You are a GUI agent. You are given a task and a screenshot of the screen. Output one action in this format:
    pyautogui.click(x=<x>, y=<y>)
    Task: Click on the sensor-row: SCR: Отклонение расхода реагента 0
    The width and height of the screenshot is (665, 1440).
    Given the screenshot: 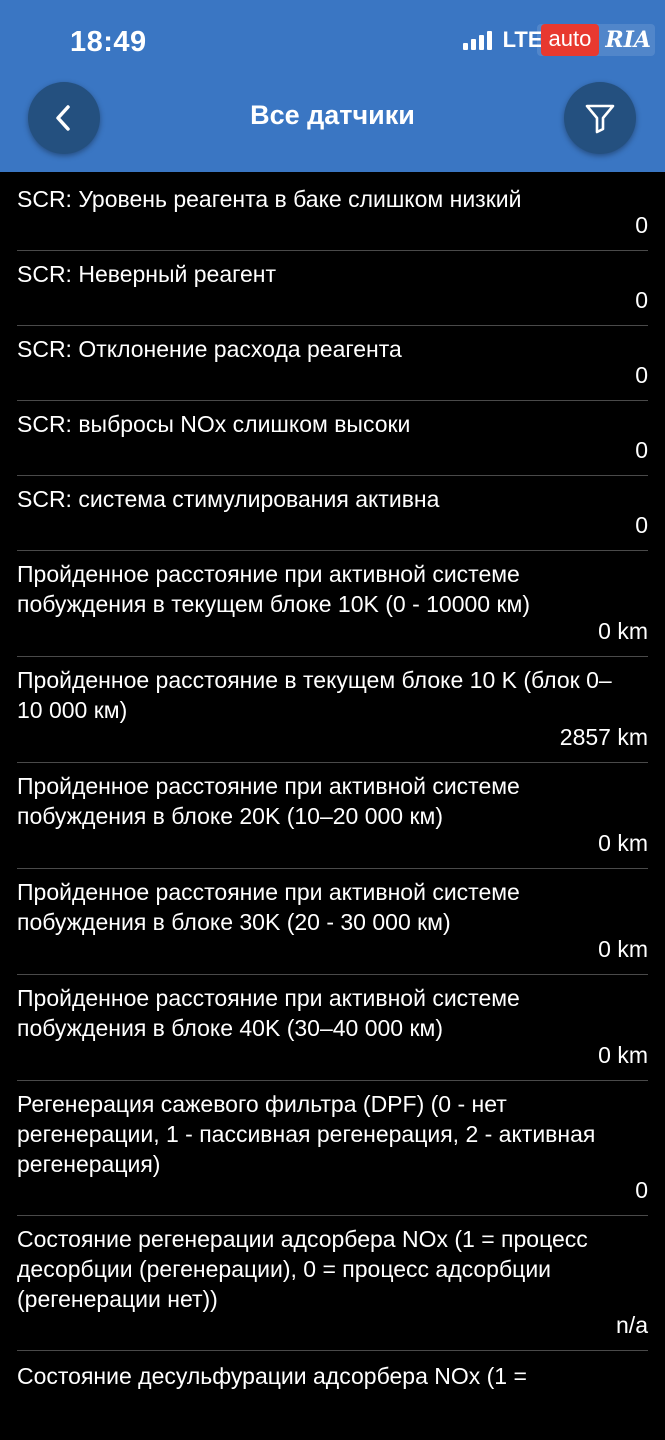 What is the action you would take?
    pyautogui.click(x=332, y=363)
    